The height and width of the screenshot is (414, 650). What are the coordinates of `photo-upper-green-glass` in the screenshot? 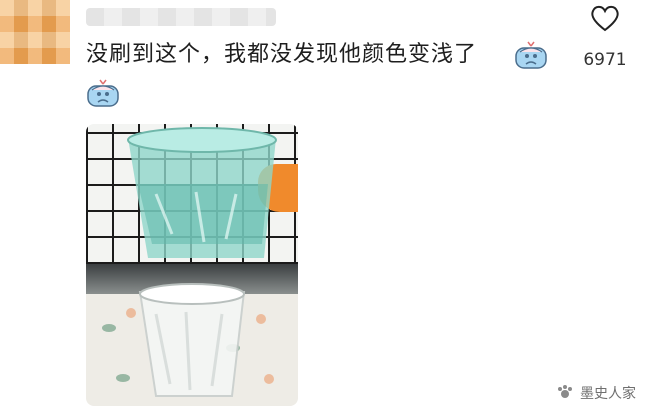 It's located at (192, 194).